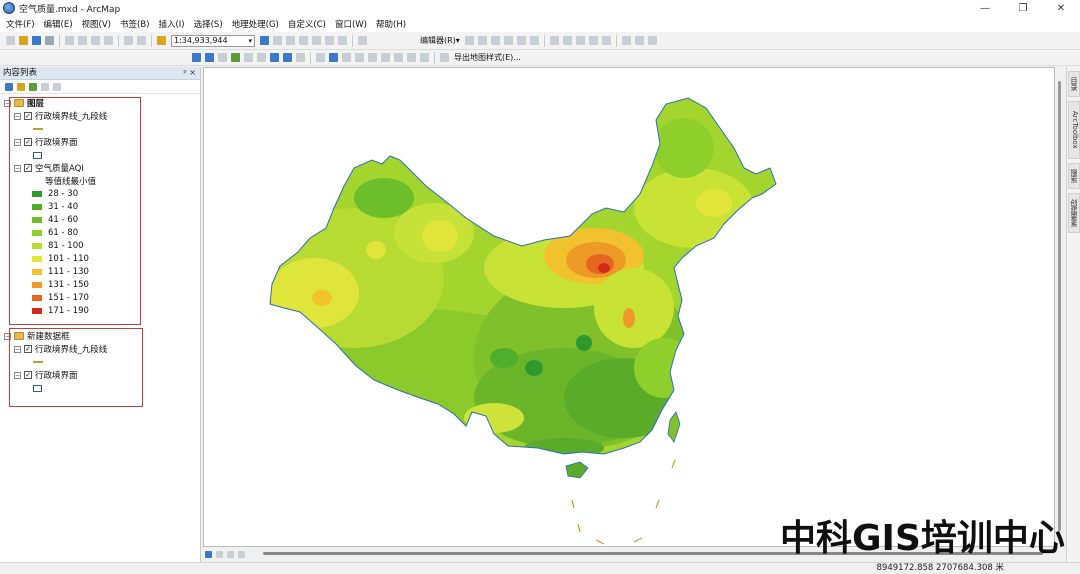 Image resolution: width=1080 pixels, height=574 pixels. I want to click on dock-tab-create-features: 创建要素, so click(1074, 213).